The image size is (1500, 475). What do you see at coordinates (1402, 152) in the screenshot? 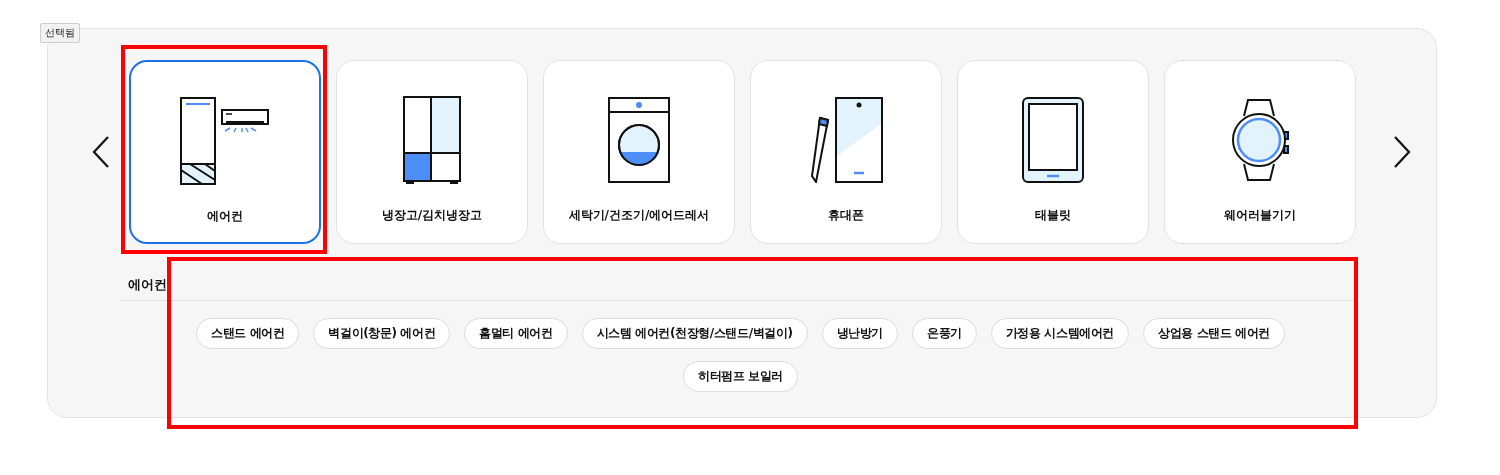
I see `chevron-right-icon` at bounding box center [1402, 152].